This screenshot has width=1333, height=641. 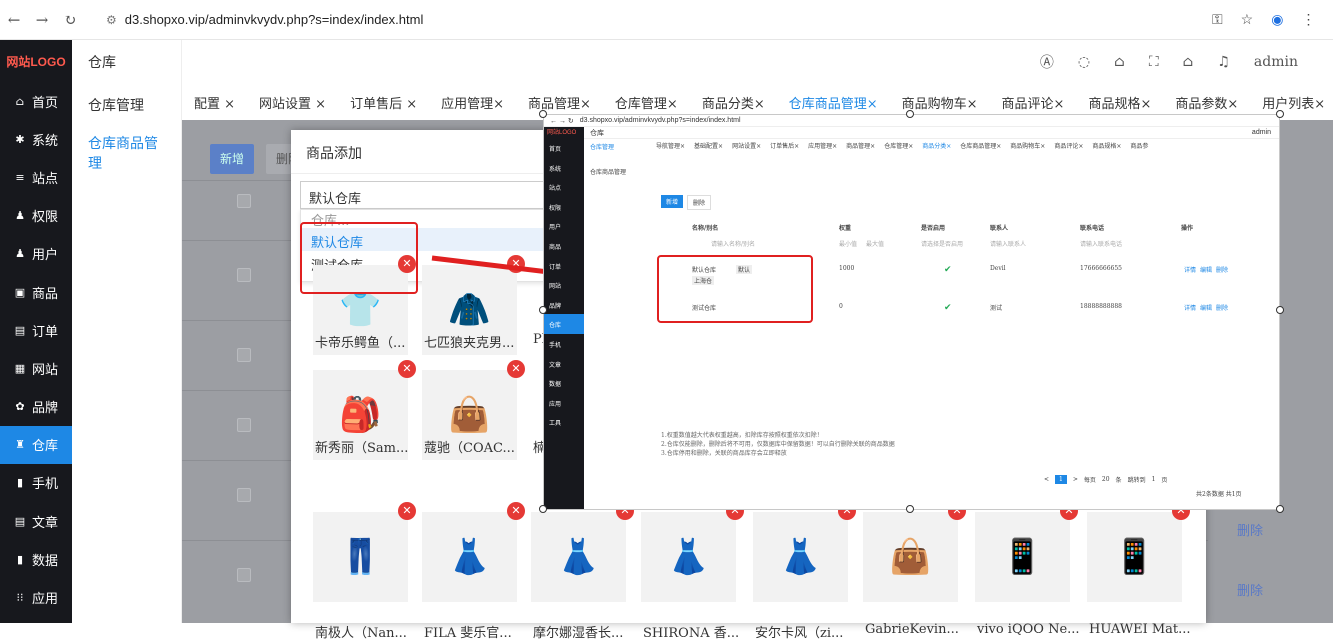 I want to click on sidebar-item-6: ▤ 订单, so click(x=36, y=330).